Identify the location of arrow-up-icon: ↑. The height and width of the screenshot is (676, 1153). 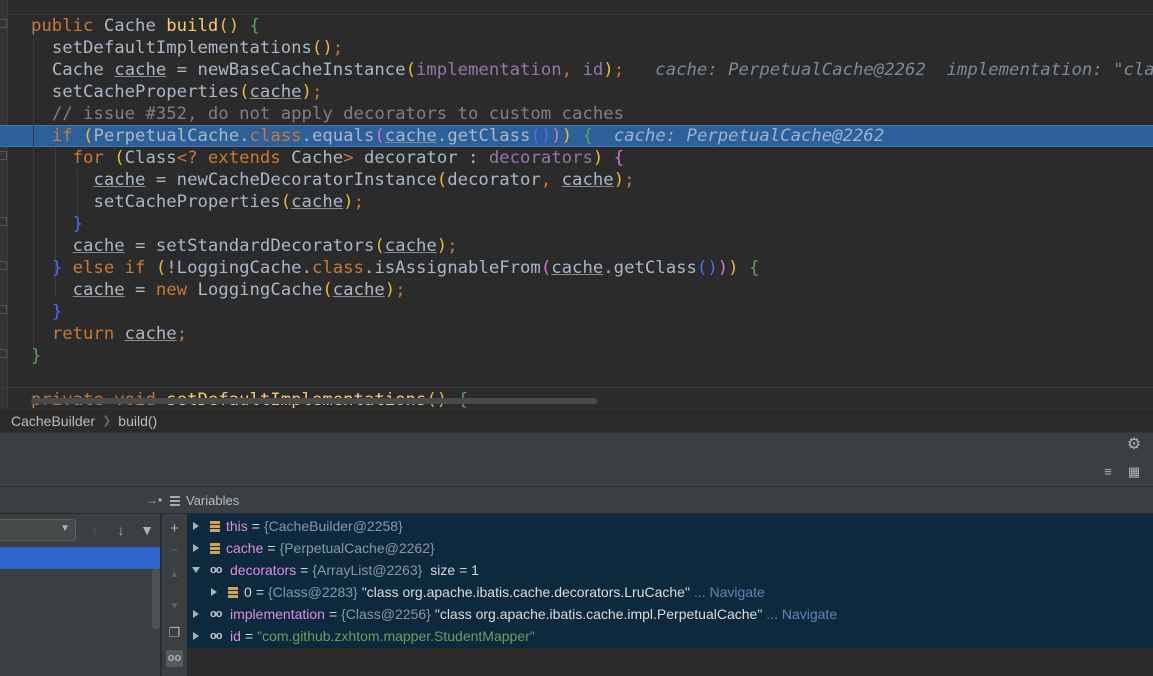
(95, 530).